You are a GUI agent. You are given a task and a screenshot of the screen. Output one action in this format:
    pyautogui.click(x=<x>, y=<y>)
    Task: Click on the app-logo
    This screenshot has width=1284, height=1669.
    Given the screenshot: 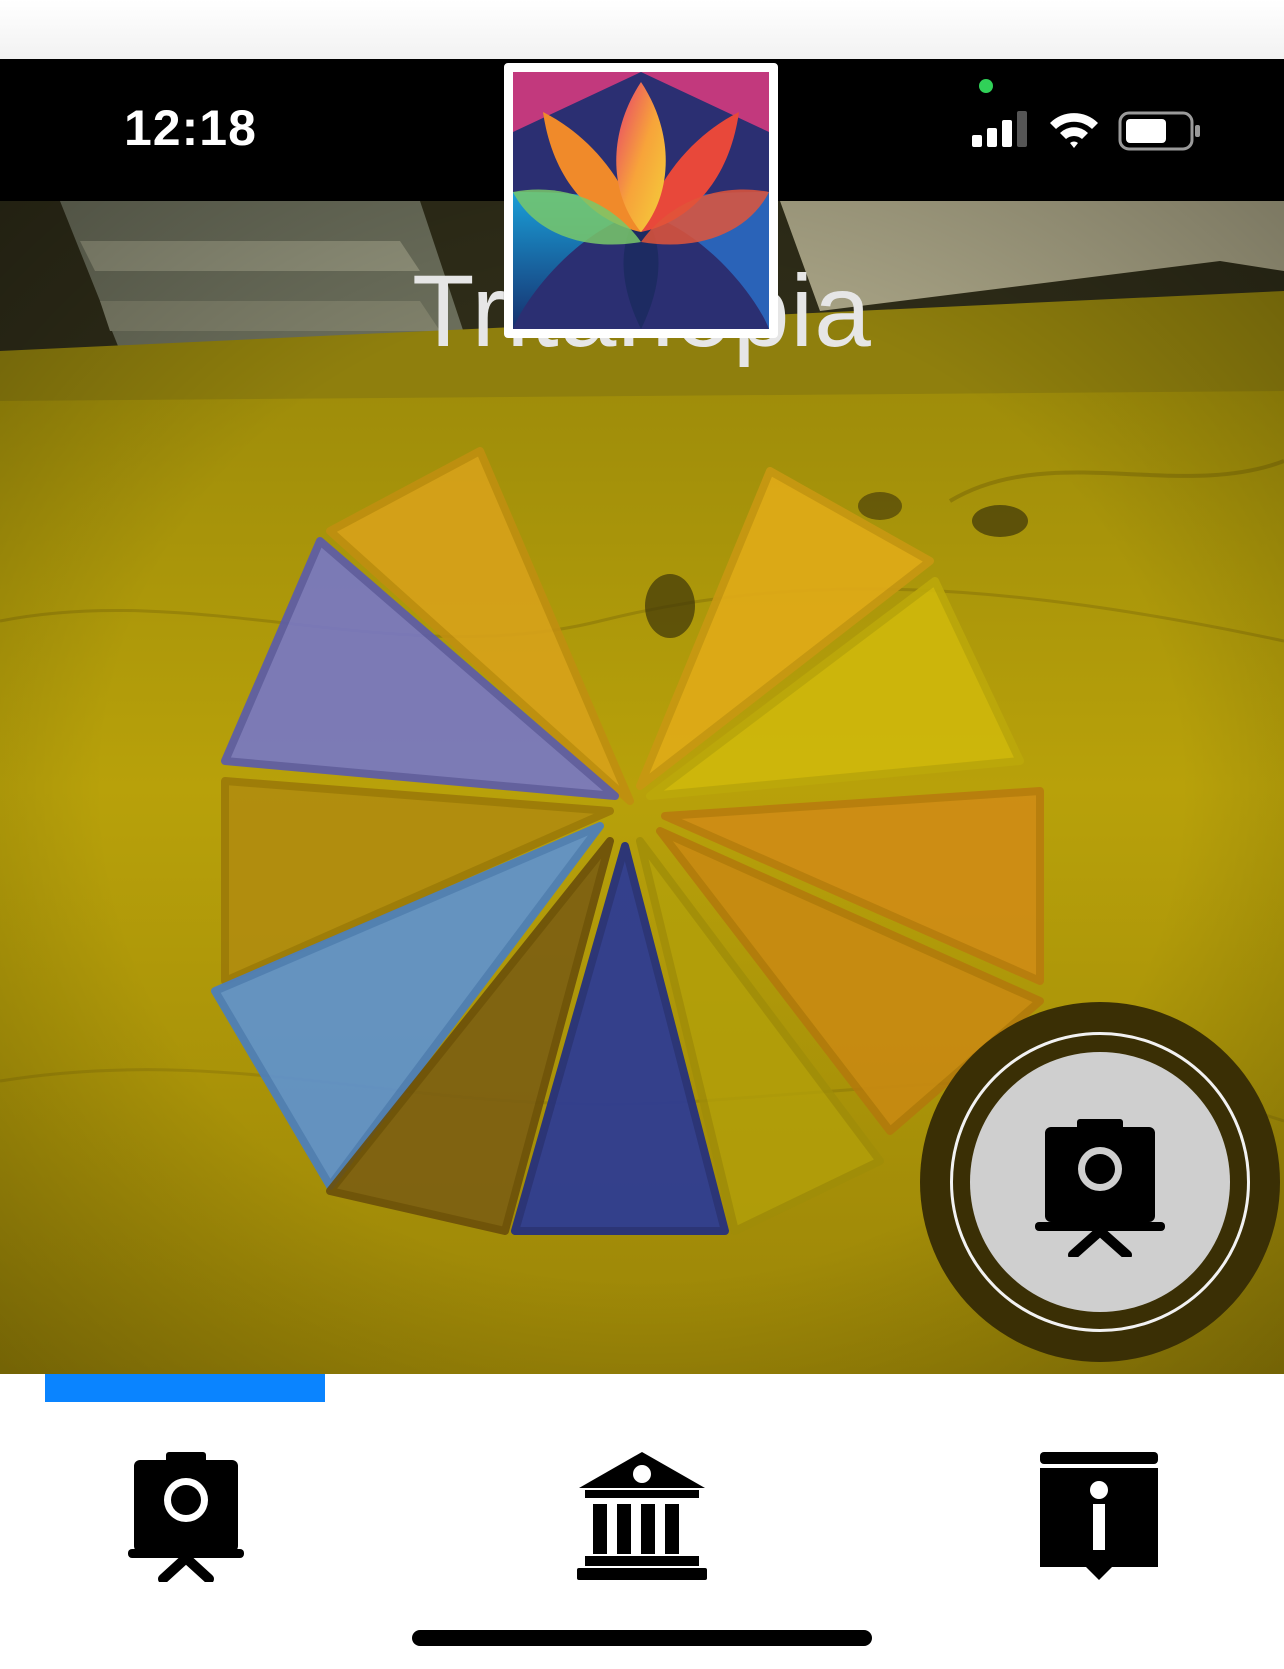 What is the action you would take?
    pyautogui.click(x=641, y=200)
    